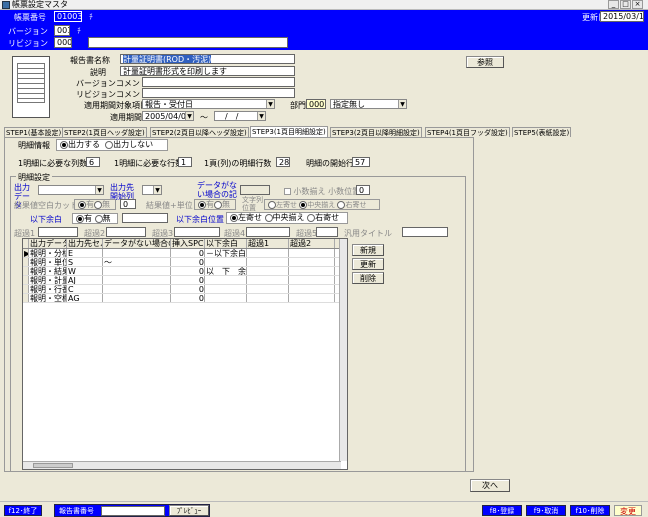 This screenshot has height=517, width=648. I want to click on col-nodata: データがない場合の記号, so click(137, 243).